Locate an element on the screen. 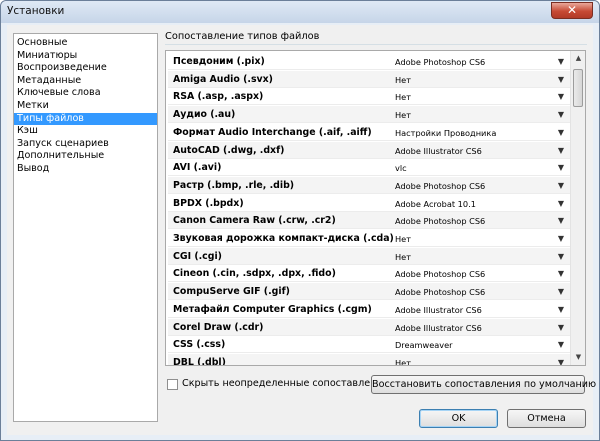  file-type-name: BPDX (.bpdx) is located at coordinates (208, 203).